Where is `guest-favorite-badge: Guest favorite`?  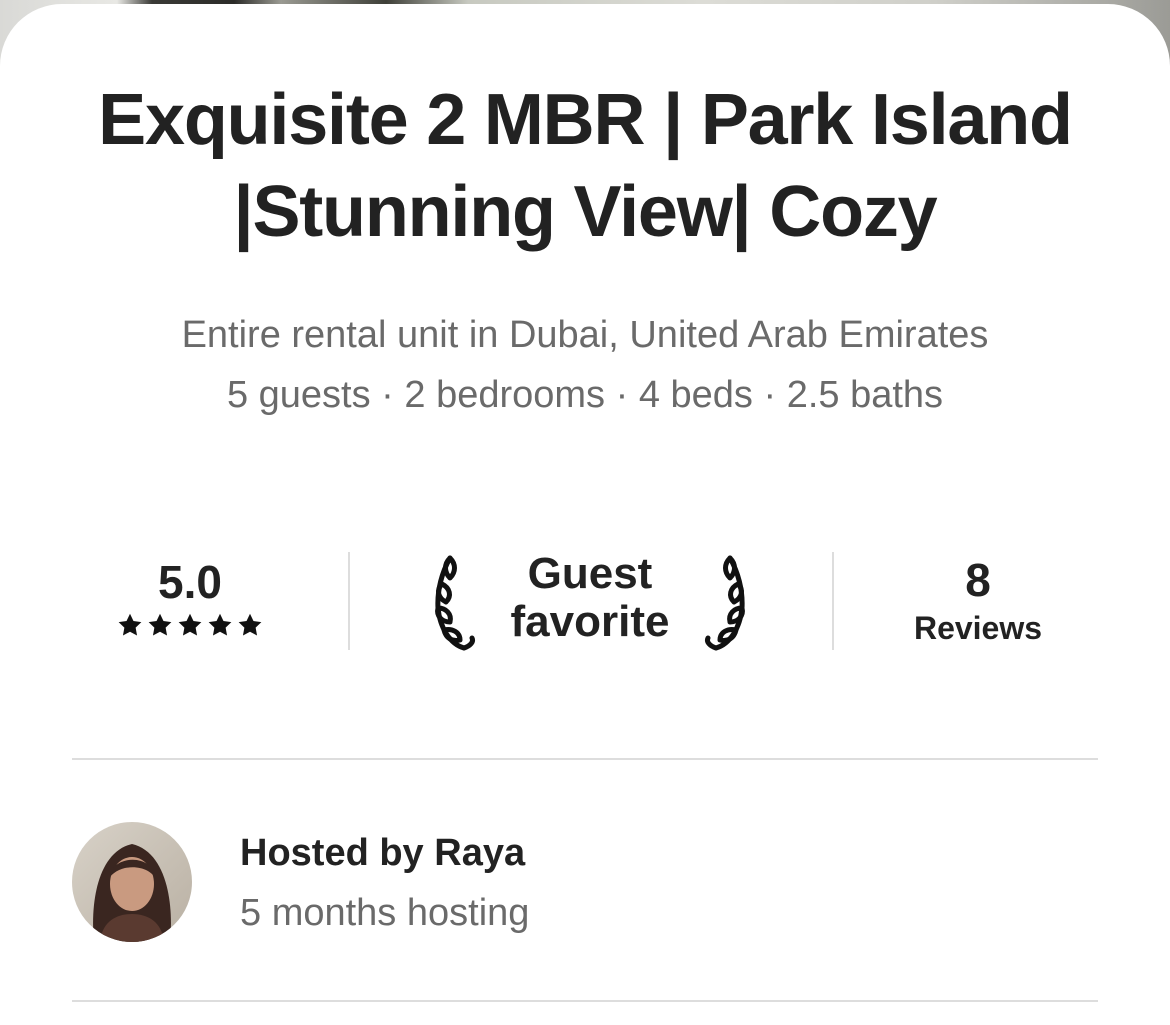
guest-favorite-badge: Guest favorite is located at coordinates (590, 602).